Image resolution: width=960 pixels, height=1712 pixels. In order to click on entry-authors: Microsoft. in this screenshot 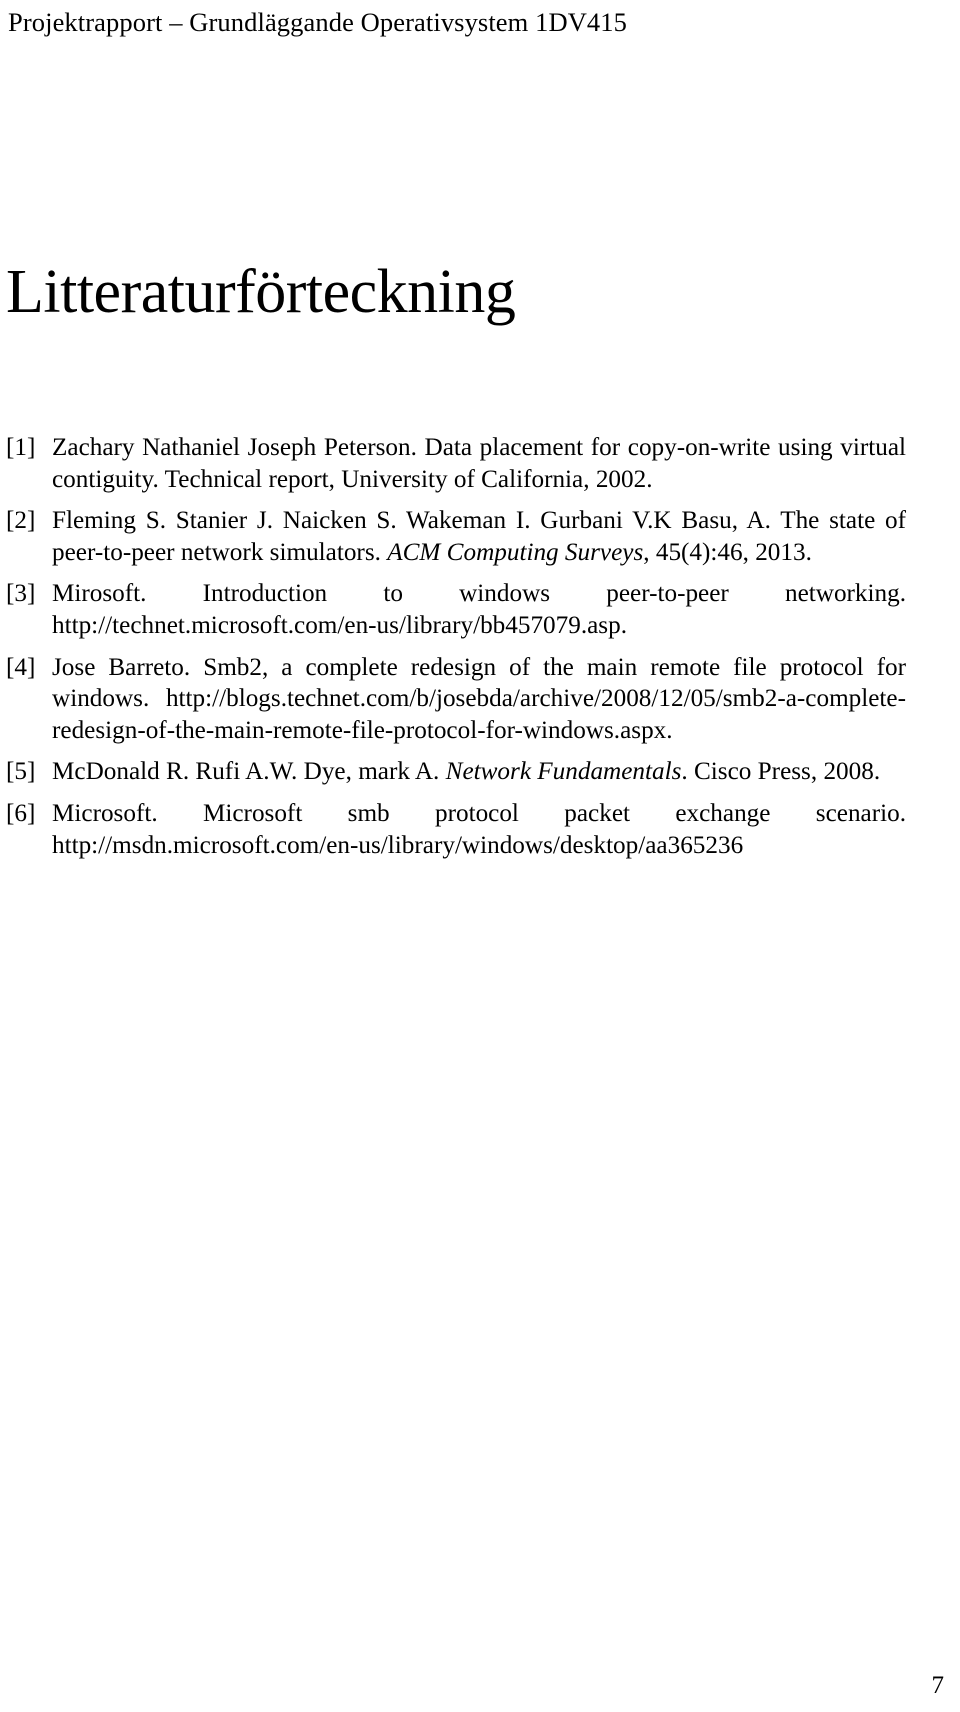, I will do `click(105, 813)`.